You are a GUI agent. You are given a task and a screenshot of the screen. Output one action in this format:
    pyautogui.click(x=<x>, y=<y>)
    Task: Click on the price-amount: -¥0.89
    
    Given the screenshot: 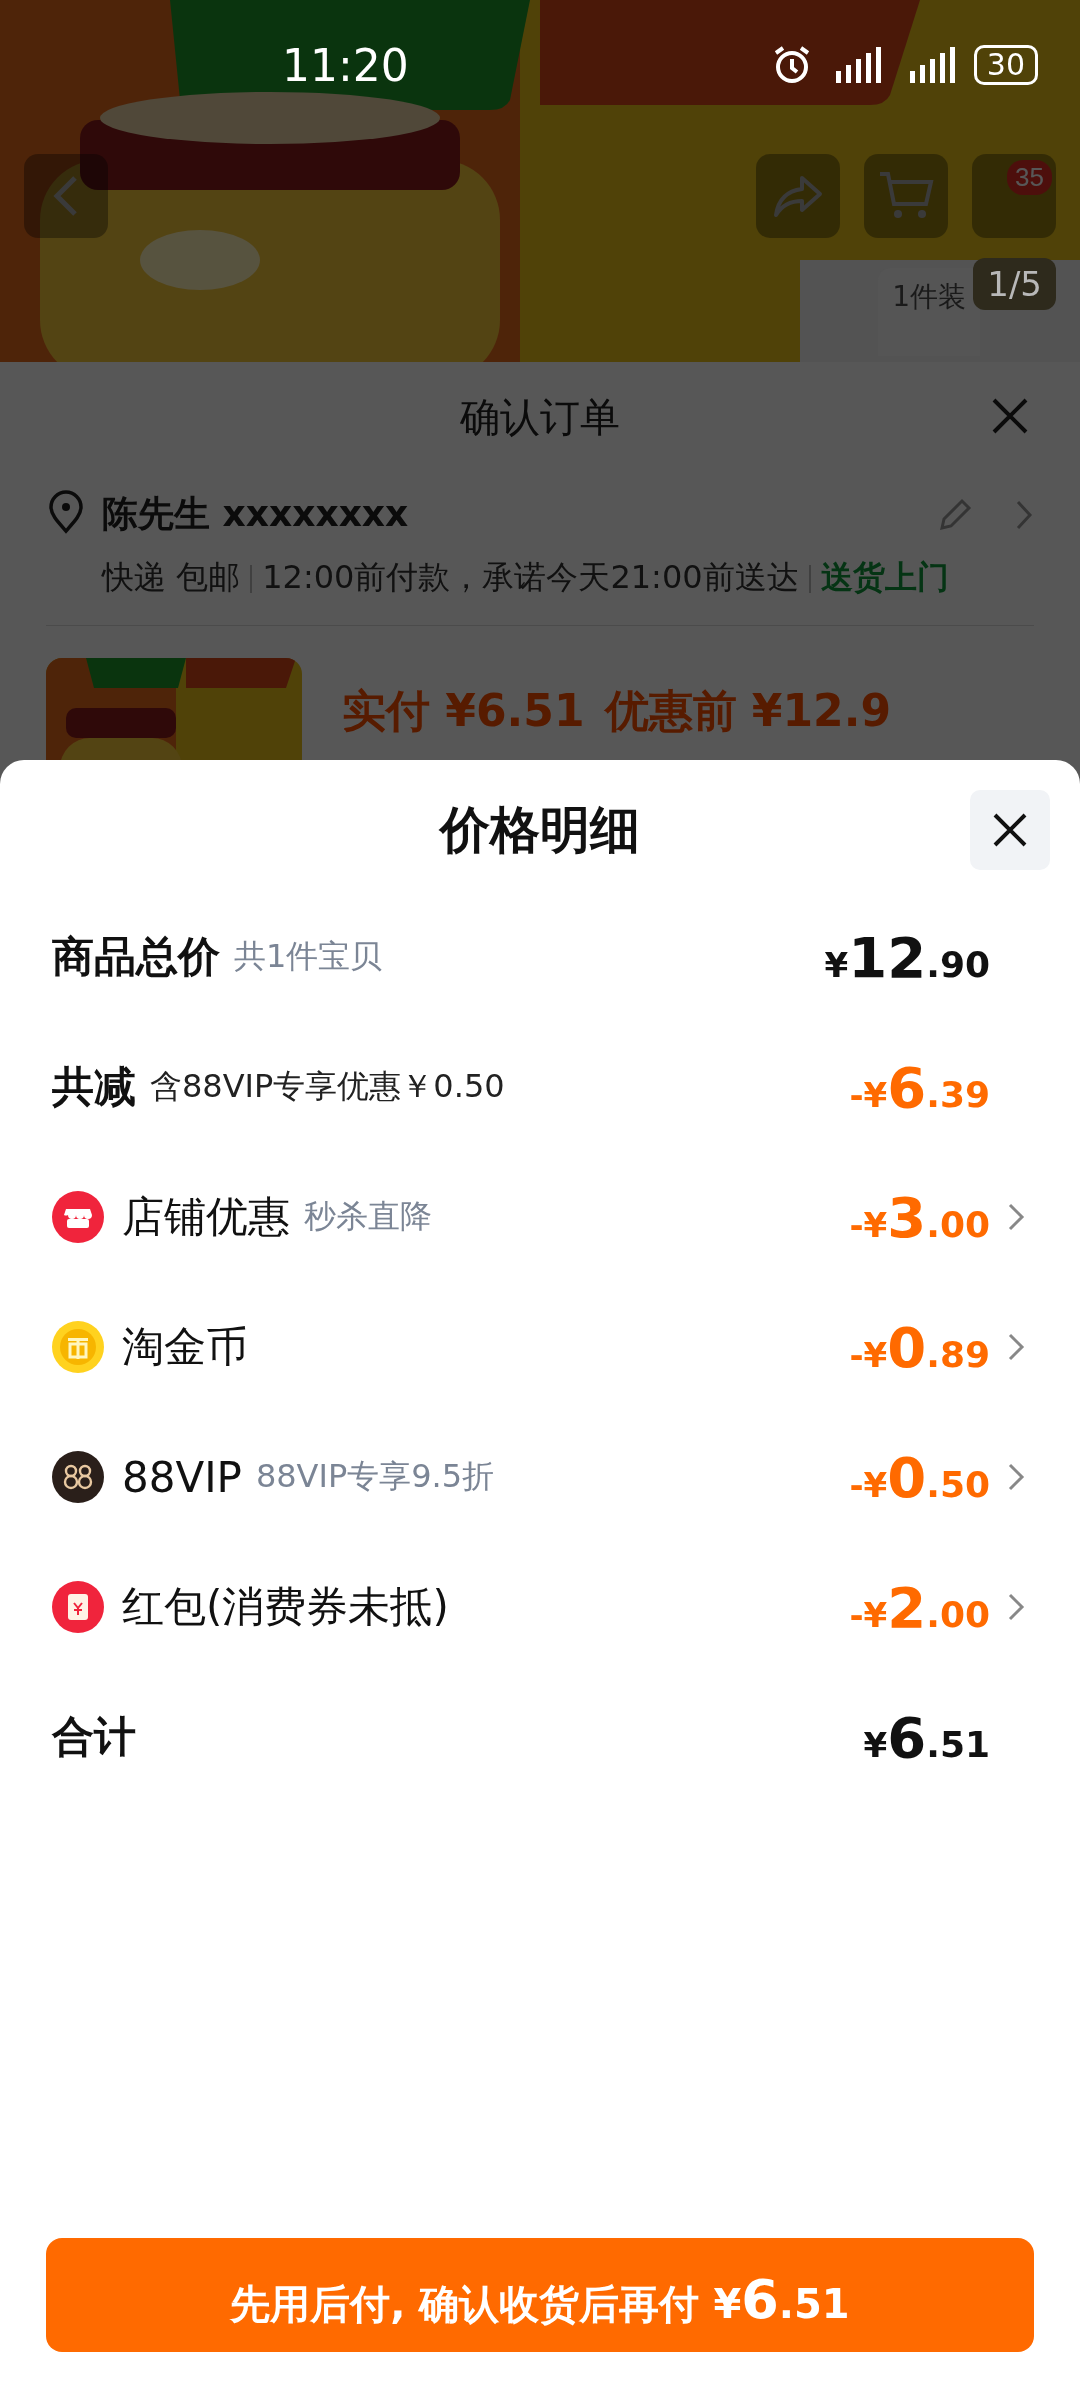 What is the action you would take?
    pyautogui.click(x=919, y=1347)
    